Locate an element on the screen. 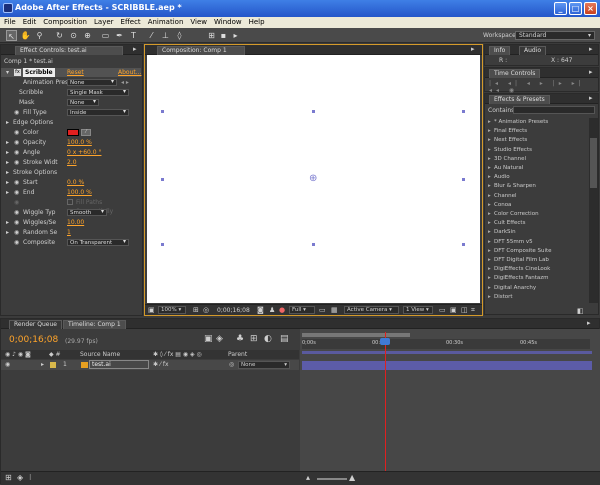 The image size is (600, 485). effect-category-item: ▸ DigiEffects Fantazm is located at coordinates (535, 278).